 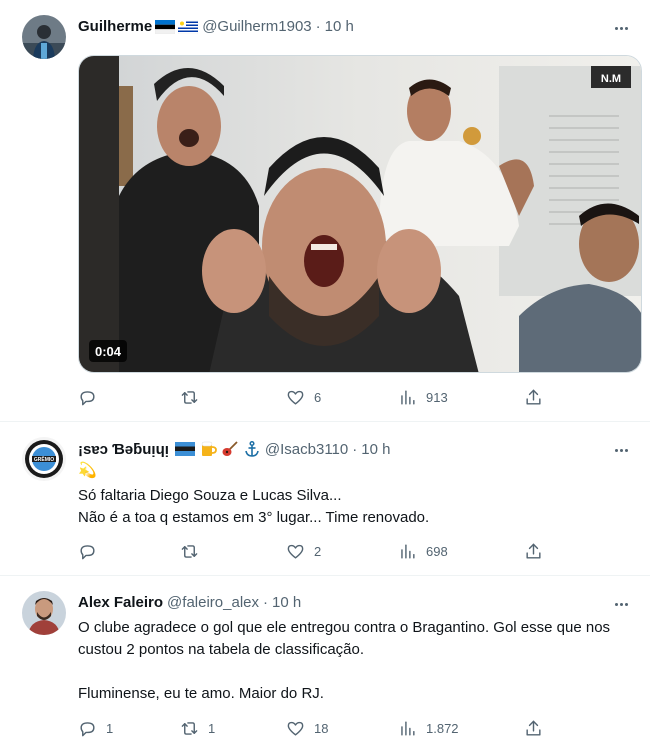 I want to click on user-handle: @Isacb3110, so click(x=306, y=449).